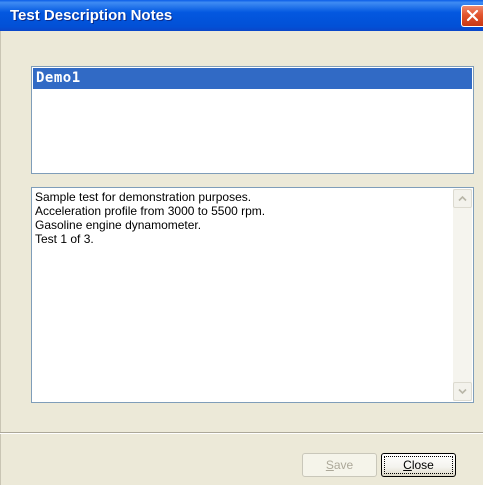  Describe the element at coordinates (241, 15) in the screenshot. I see `title-bar: Test Description Notes` at that location.